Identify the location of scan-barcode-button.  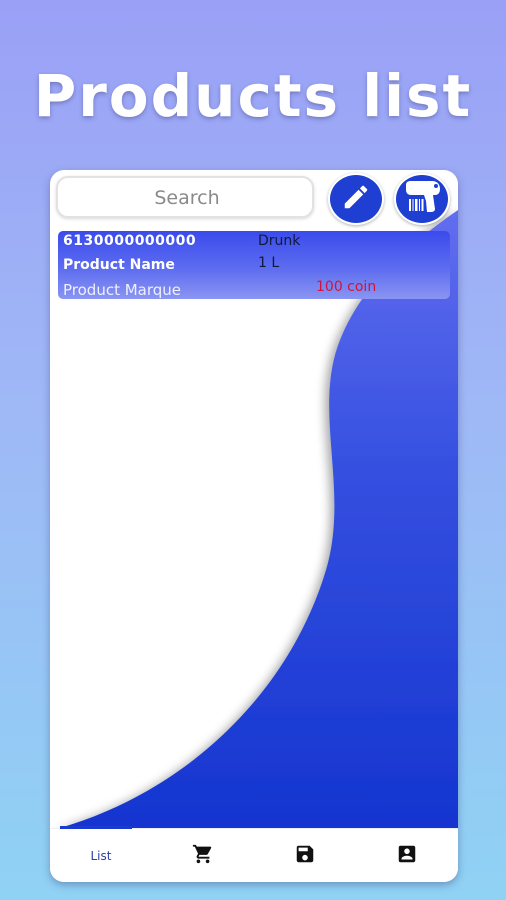
(422, 199).